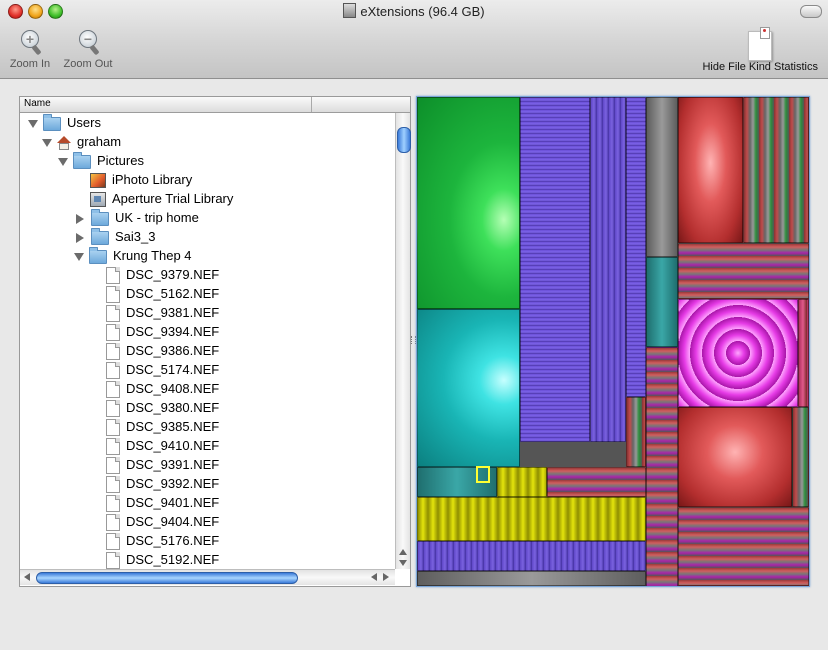  What do you see at coordinates (173, 521) in the screenshot?
I see `tree-row-label: DSC_9404.NEF` at bounding box center [173, 521].